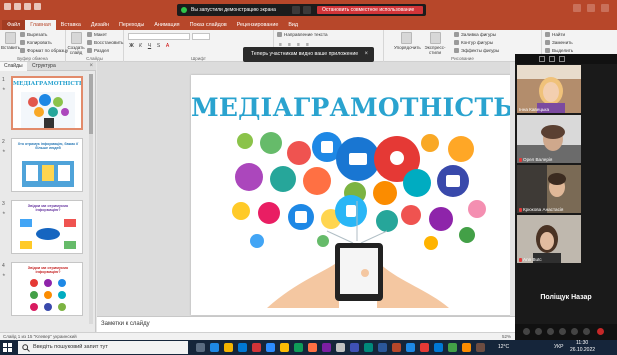 The image size is (617, 355). Describe the element at coordinates (473, 42) in the screenshot. I see `shape-outline-button: Контур фигуры` at that location.